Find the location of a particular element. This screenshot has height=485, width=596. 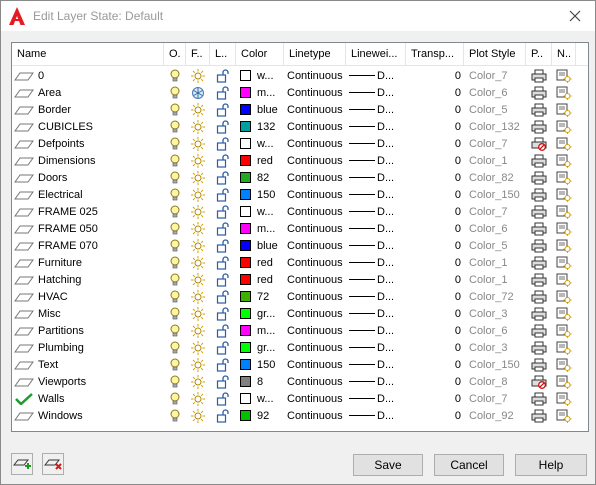

layer-name-cell: Doors is located at coordinates (88, 177).